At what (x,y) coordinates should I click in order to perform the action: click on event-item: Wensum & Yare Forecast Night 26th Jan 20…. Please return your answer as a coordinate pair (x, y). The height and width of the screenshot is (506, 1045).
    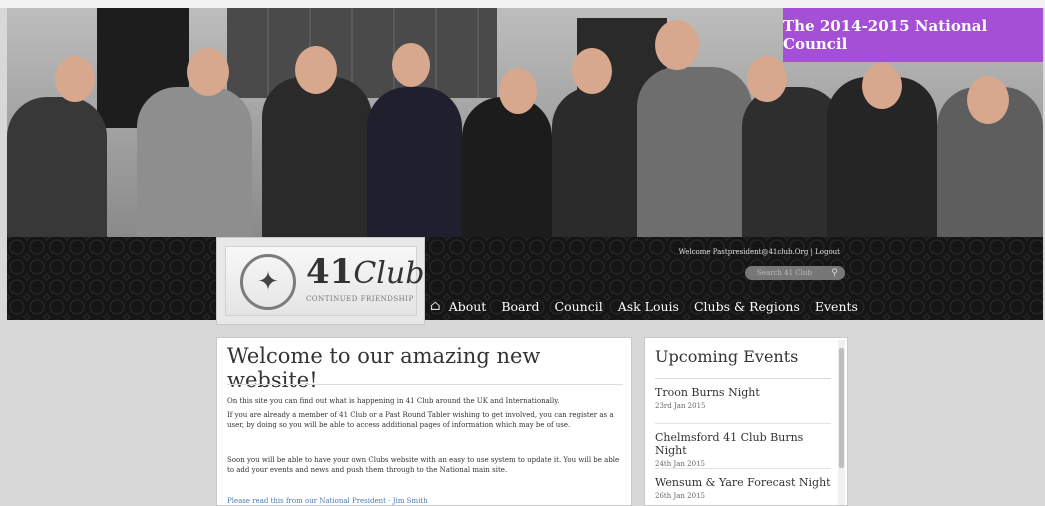
    Looking at the image, I should click on (743, 488).